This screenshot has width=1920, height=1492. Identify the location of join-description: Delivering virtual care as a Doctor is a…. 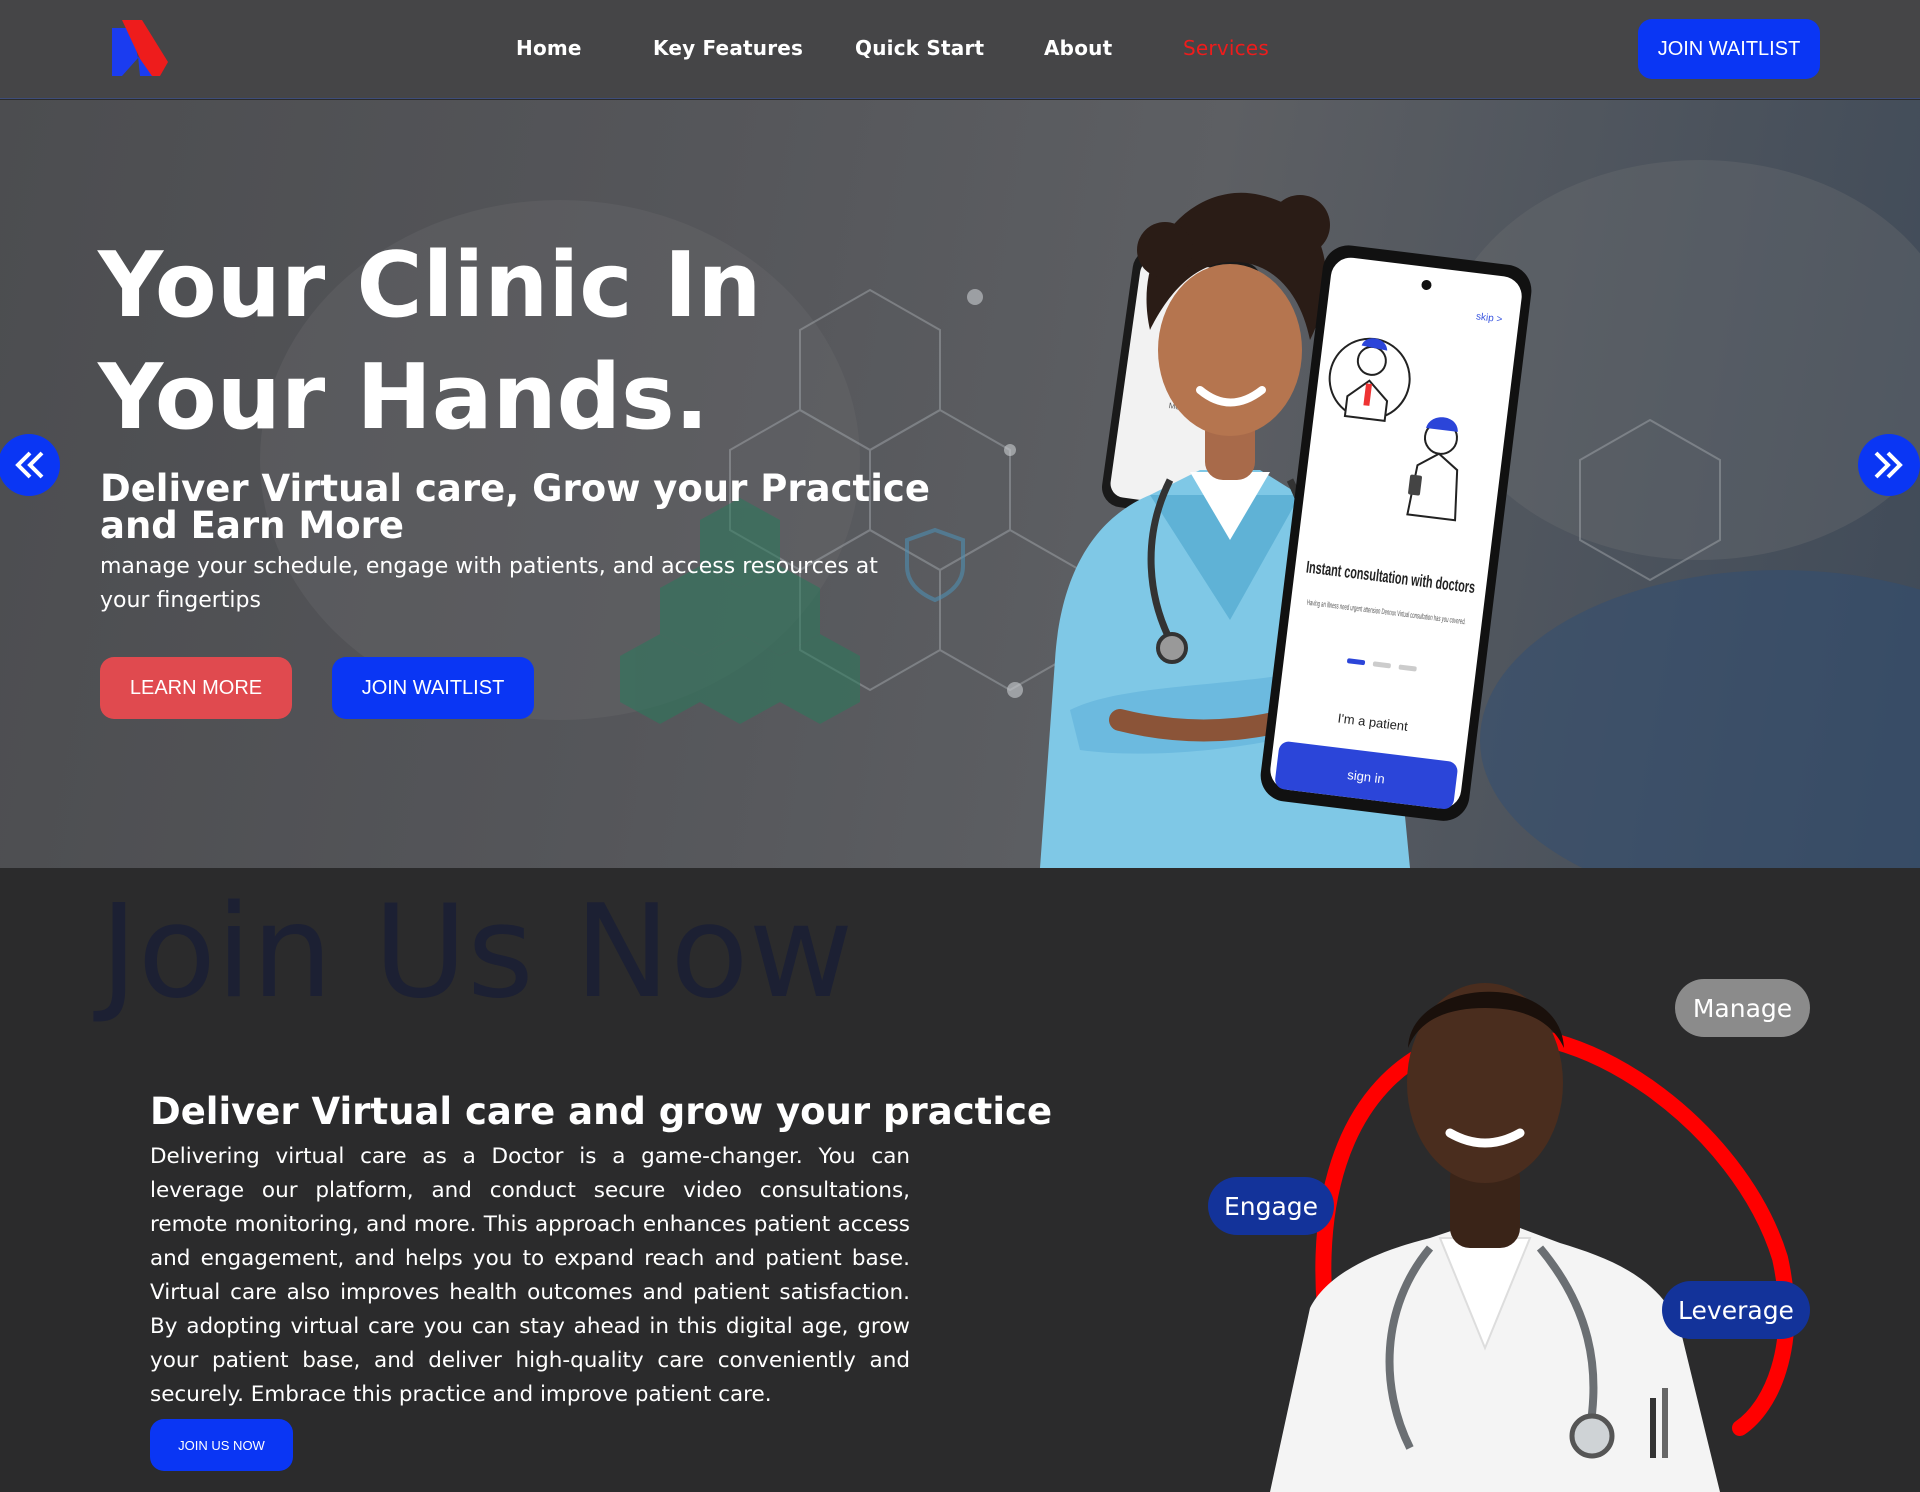
(530, 1275).